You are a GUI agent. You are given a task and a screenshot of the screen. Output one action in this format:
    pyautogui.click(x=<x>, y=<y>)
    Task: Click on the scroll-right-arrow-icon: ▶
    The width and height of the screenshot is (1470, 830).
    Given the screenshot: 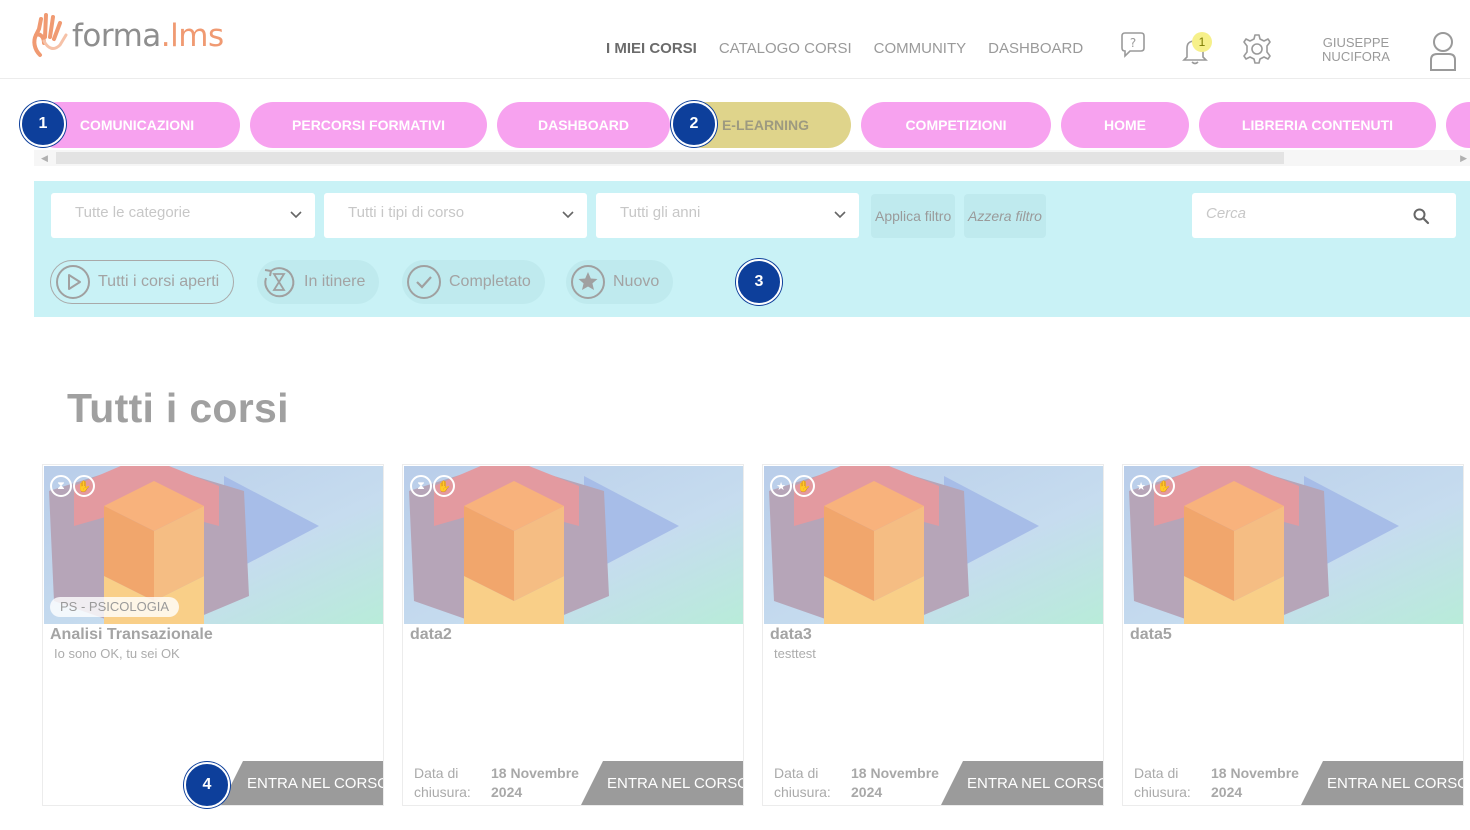 What is the action you would take?
    pyautogui.click(x=1463, y=158)
    